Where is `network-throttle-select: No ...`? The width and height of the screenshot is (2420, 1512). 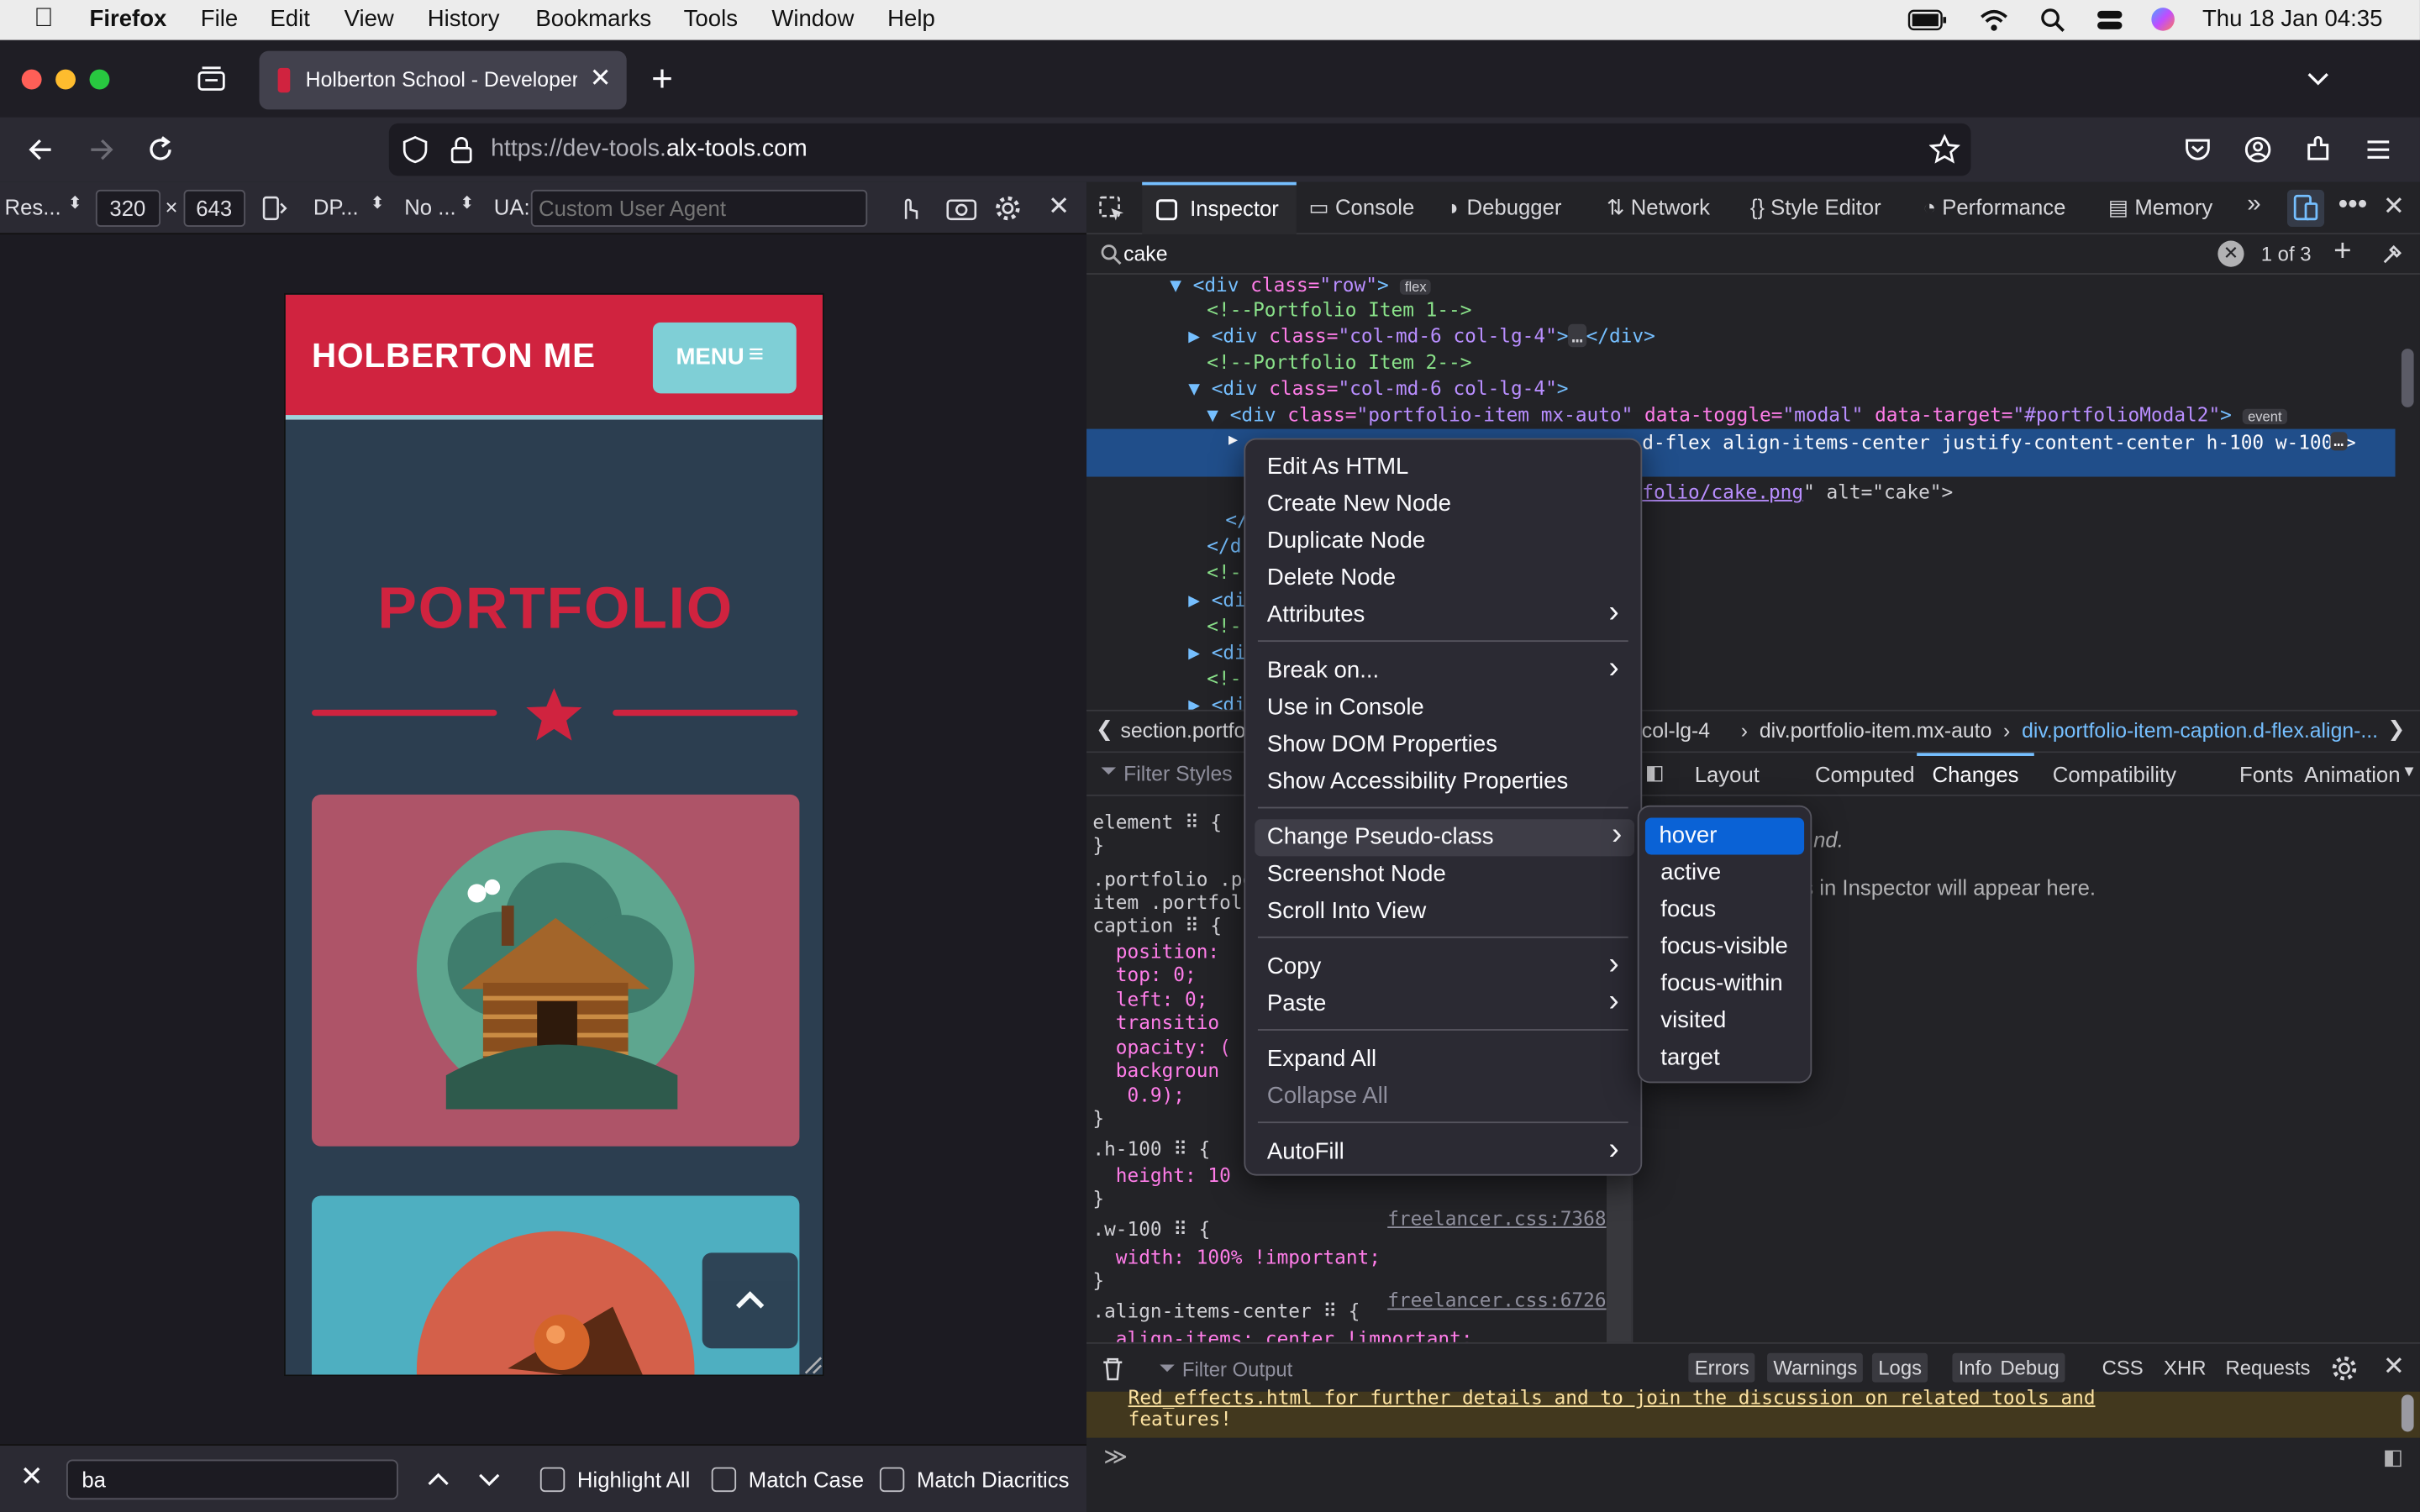
network-throttle-select: No ... is located at coordinates (429, 206).